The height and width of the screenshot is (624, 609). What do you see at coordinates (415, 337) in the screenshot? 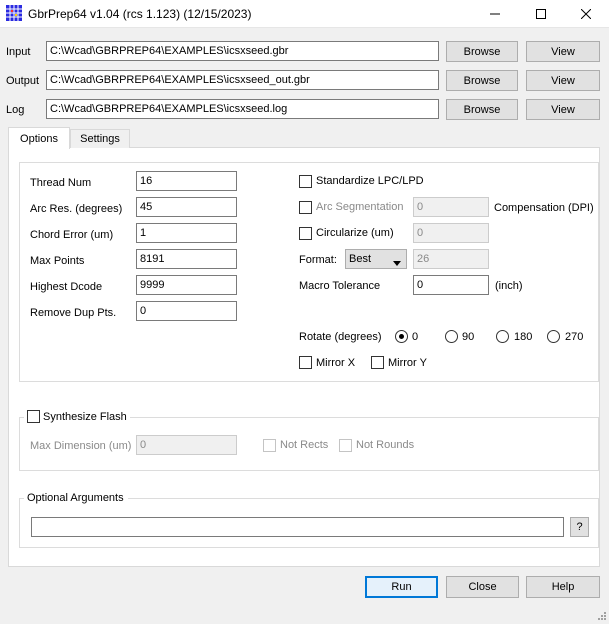
I see `rotate-0-label: 0` at bounding box center [415, 337].